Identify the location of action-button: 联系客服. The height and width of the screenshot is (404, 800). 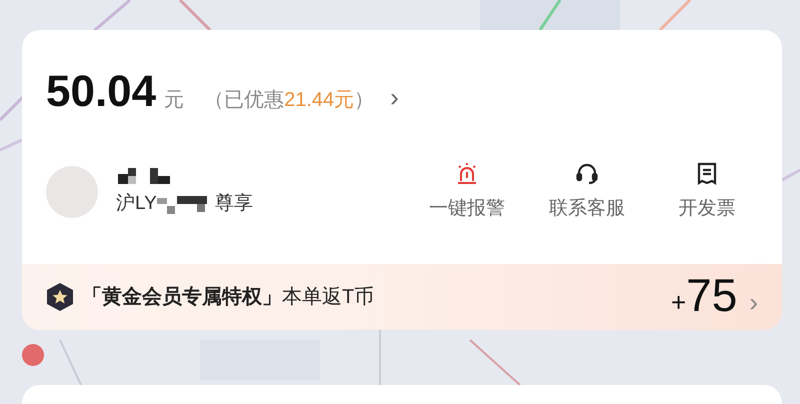
(587, 192).